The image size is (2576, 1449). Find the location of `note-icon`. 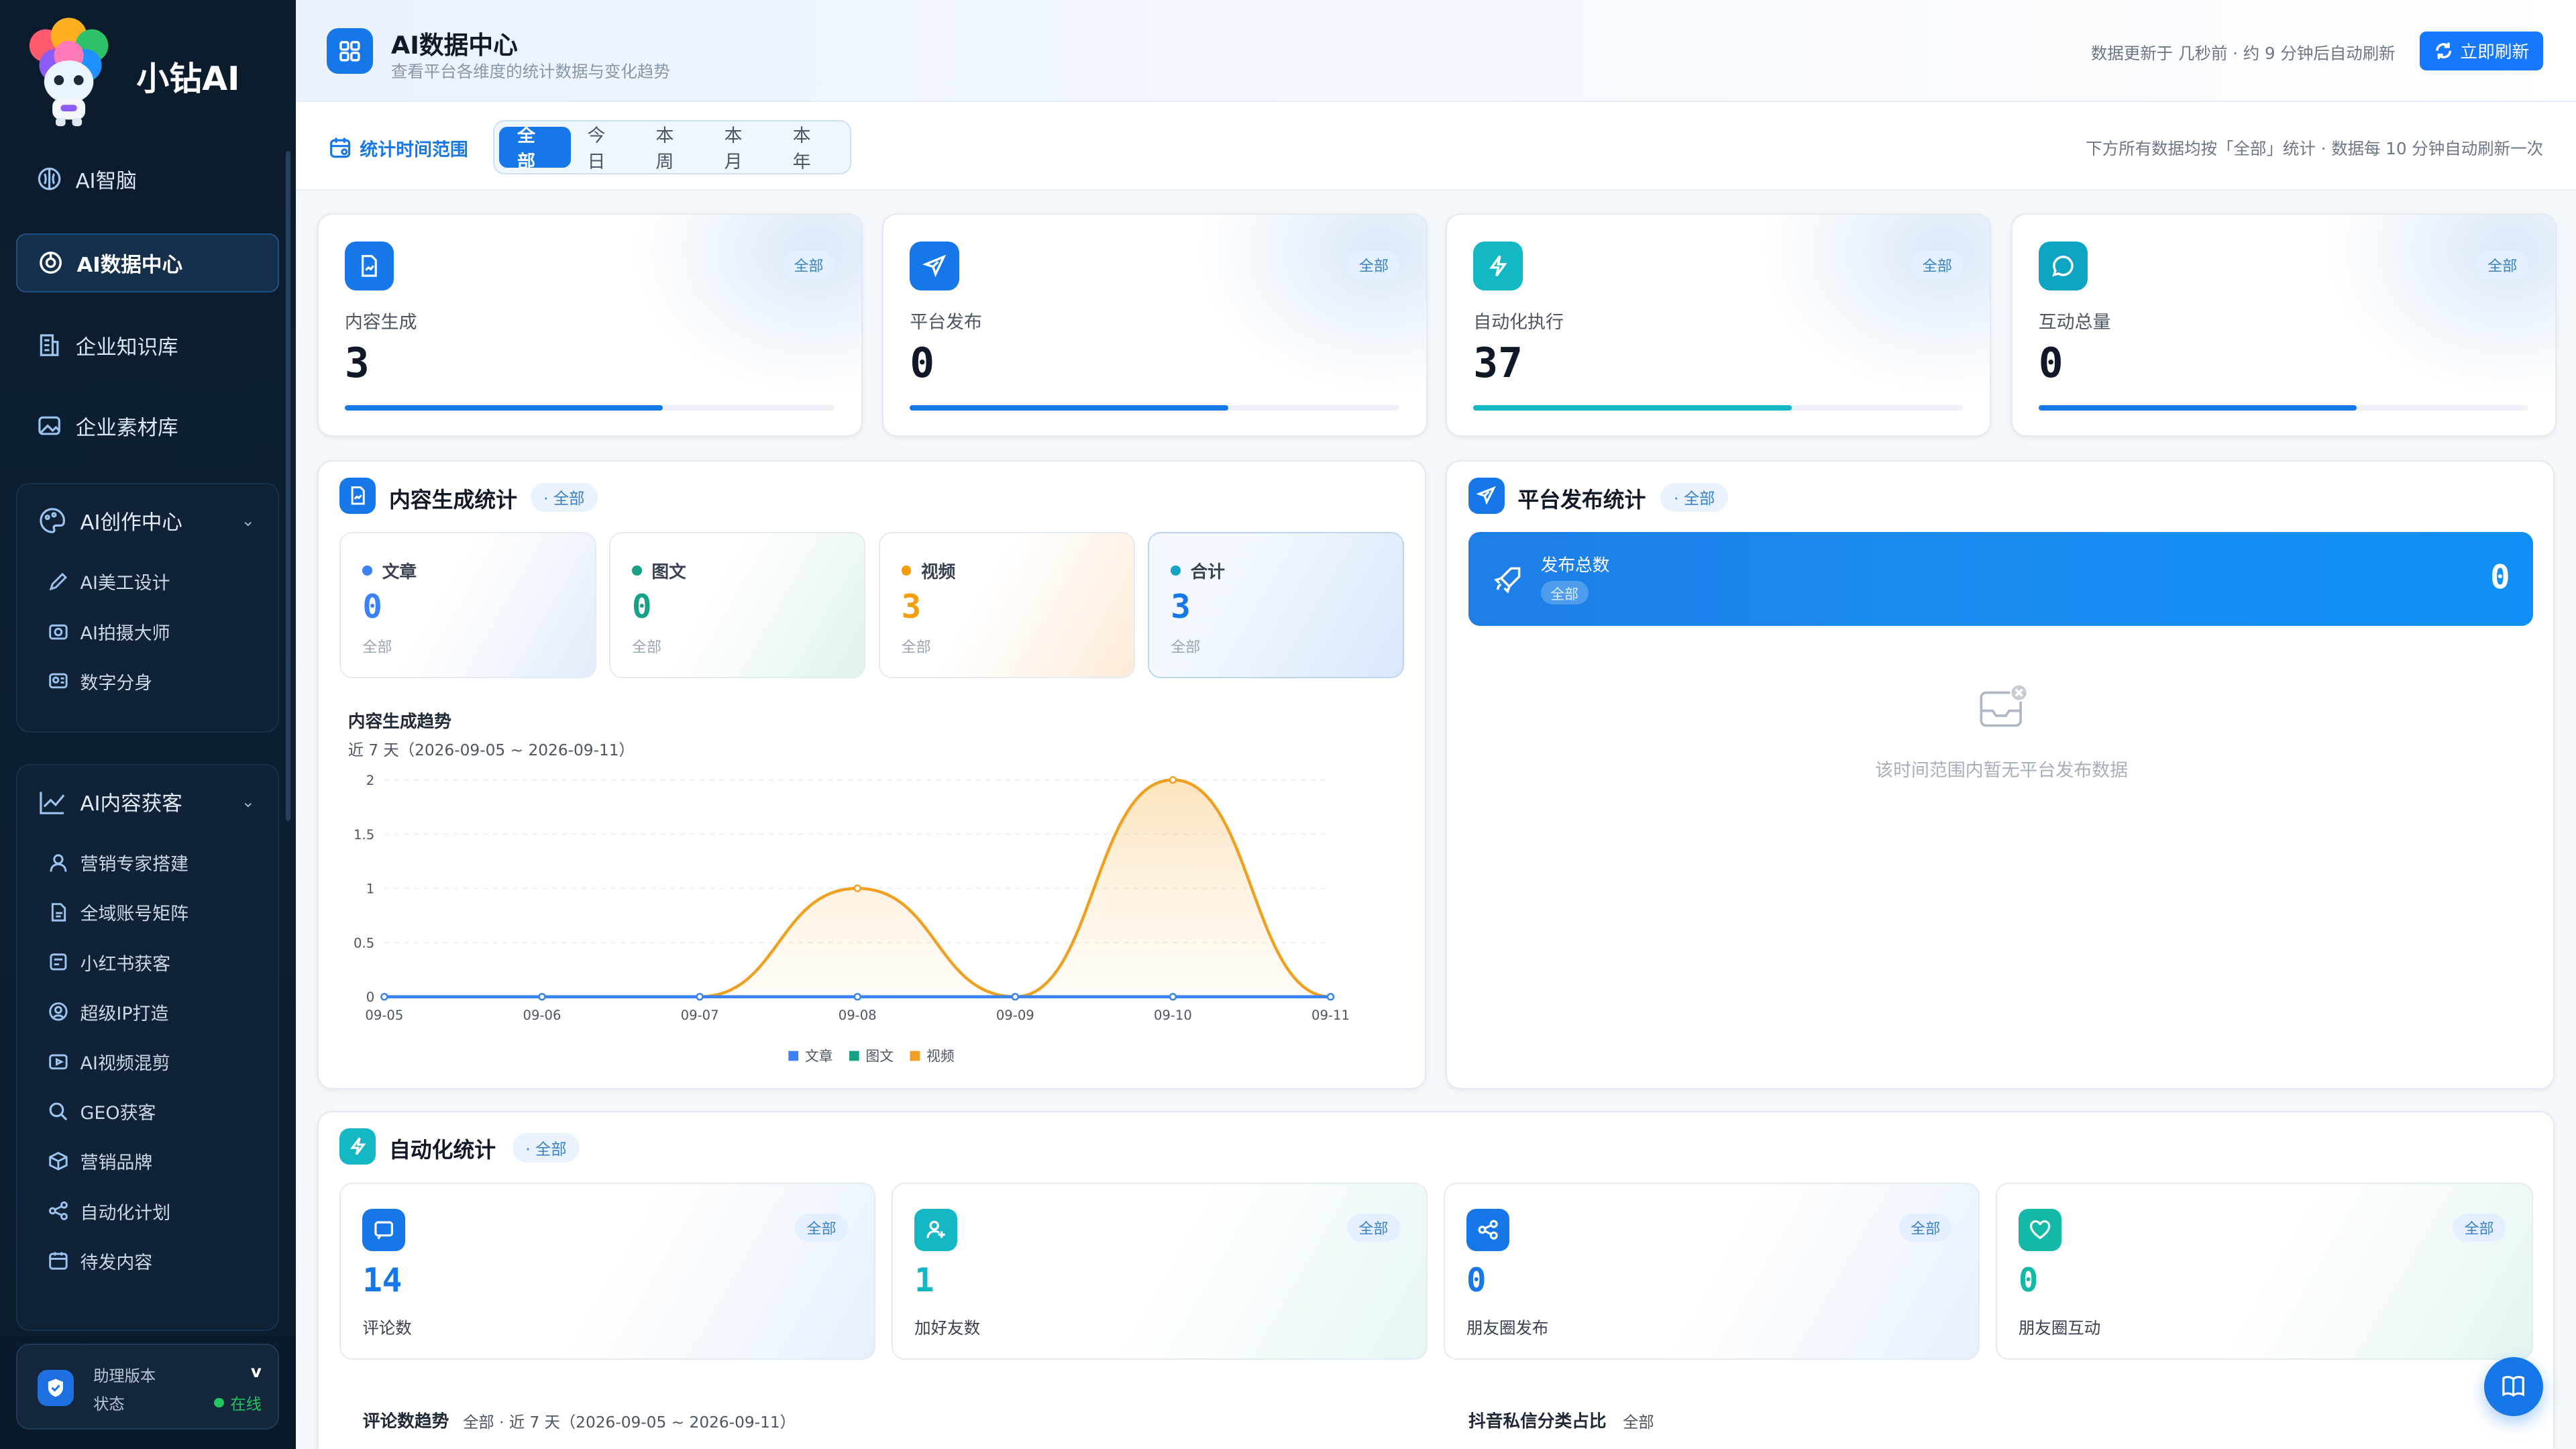

note-icon is located at coordinates (58, 962).